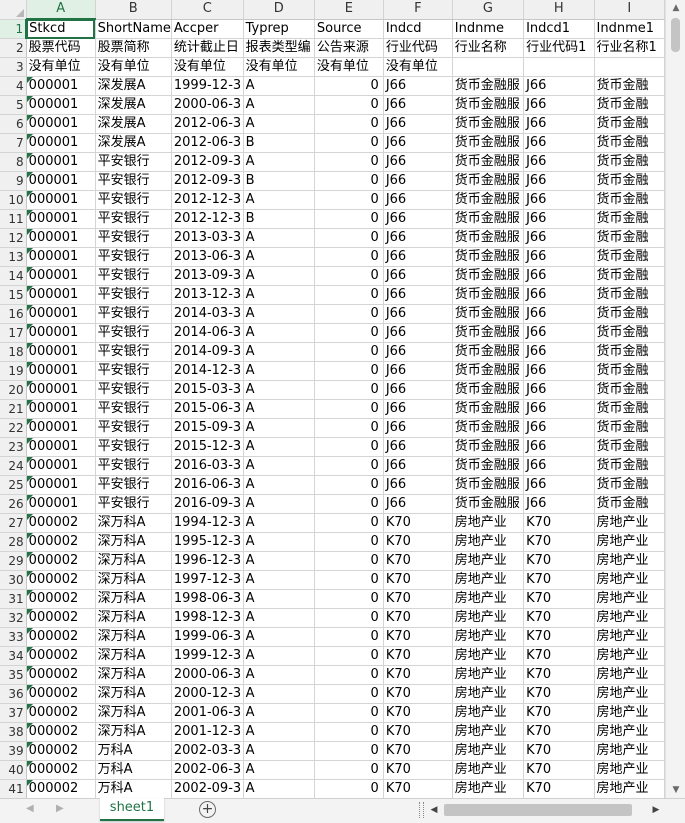 This screenshot has width=685, height=823. What do you see at coordinates (13, 675) in the screenshot?
I see `row-header: 35` at bounding box center [13, 675].